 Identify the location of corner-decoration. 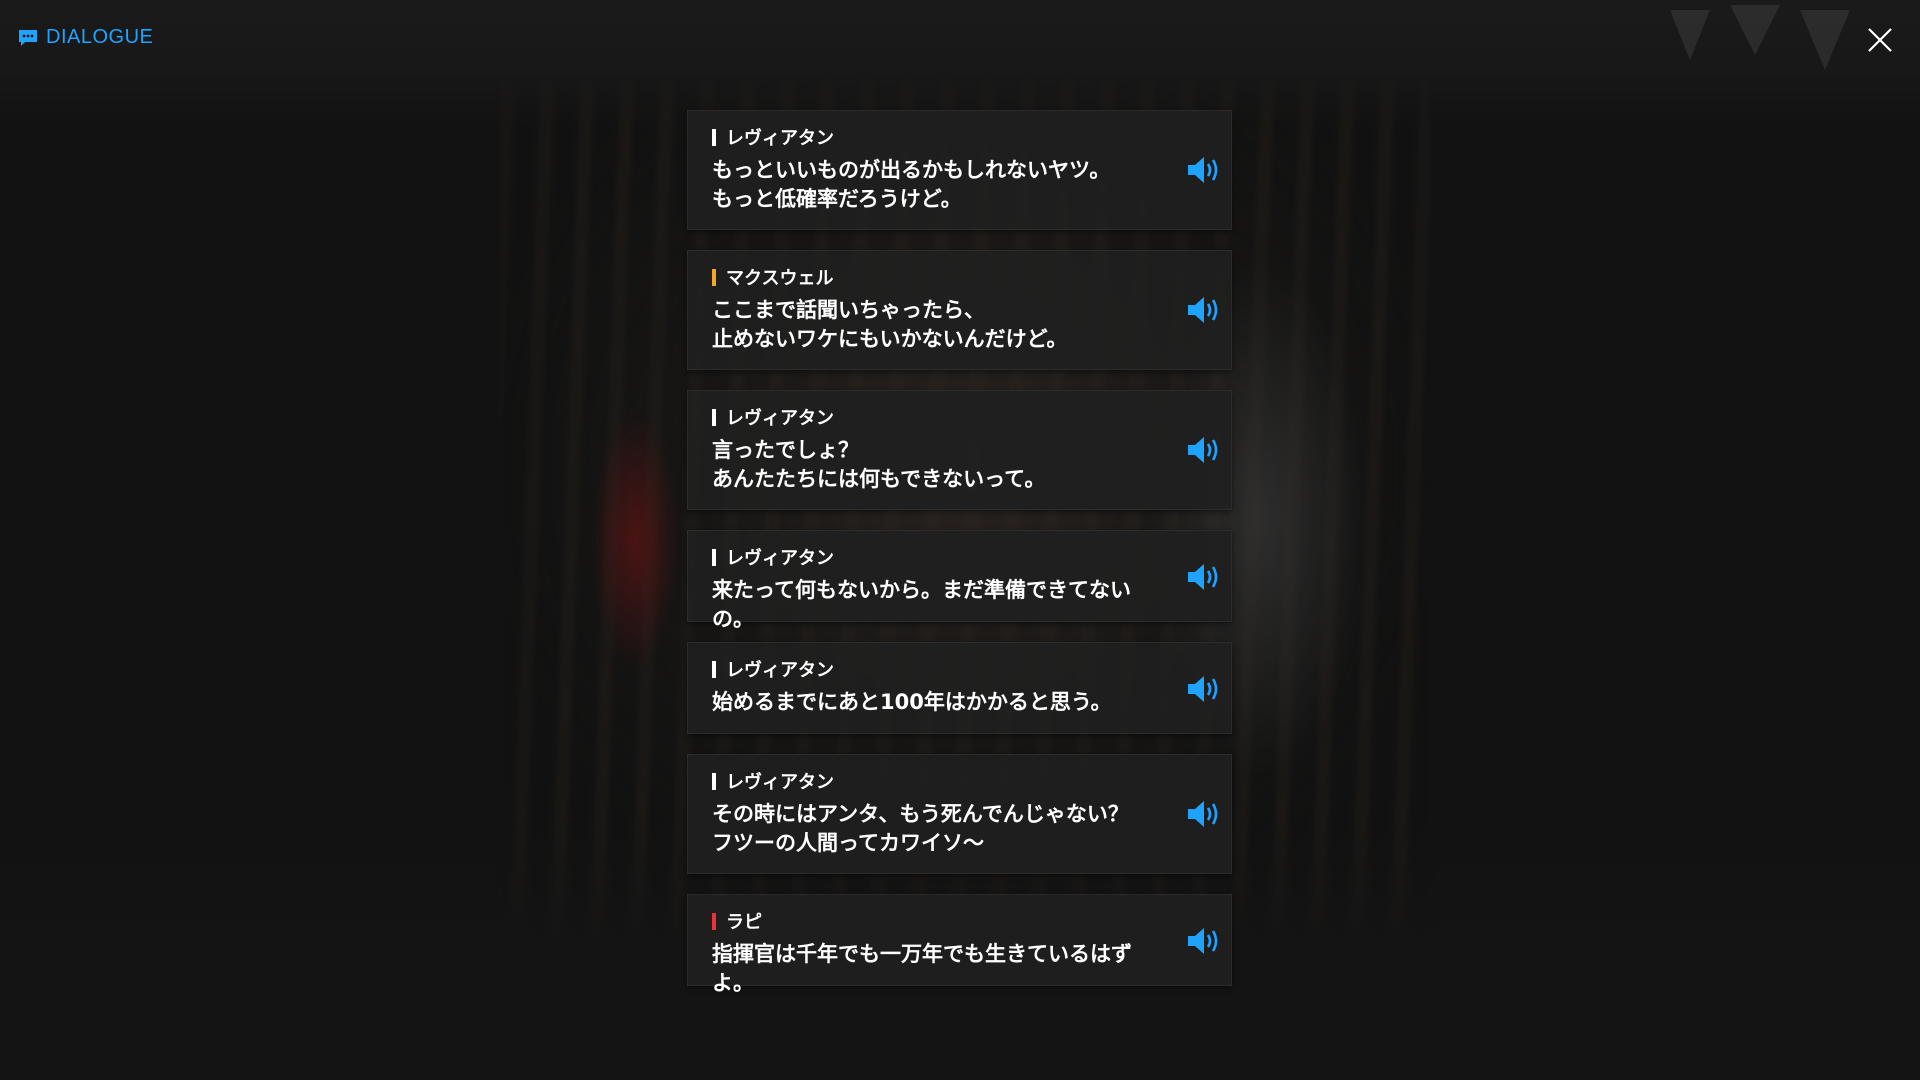
(1760, 37).